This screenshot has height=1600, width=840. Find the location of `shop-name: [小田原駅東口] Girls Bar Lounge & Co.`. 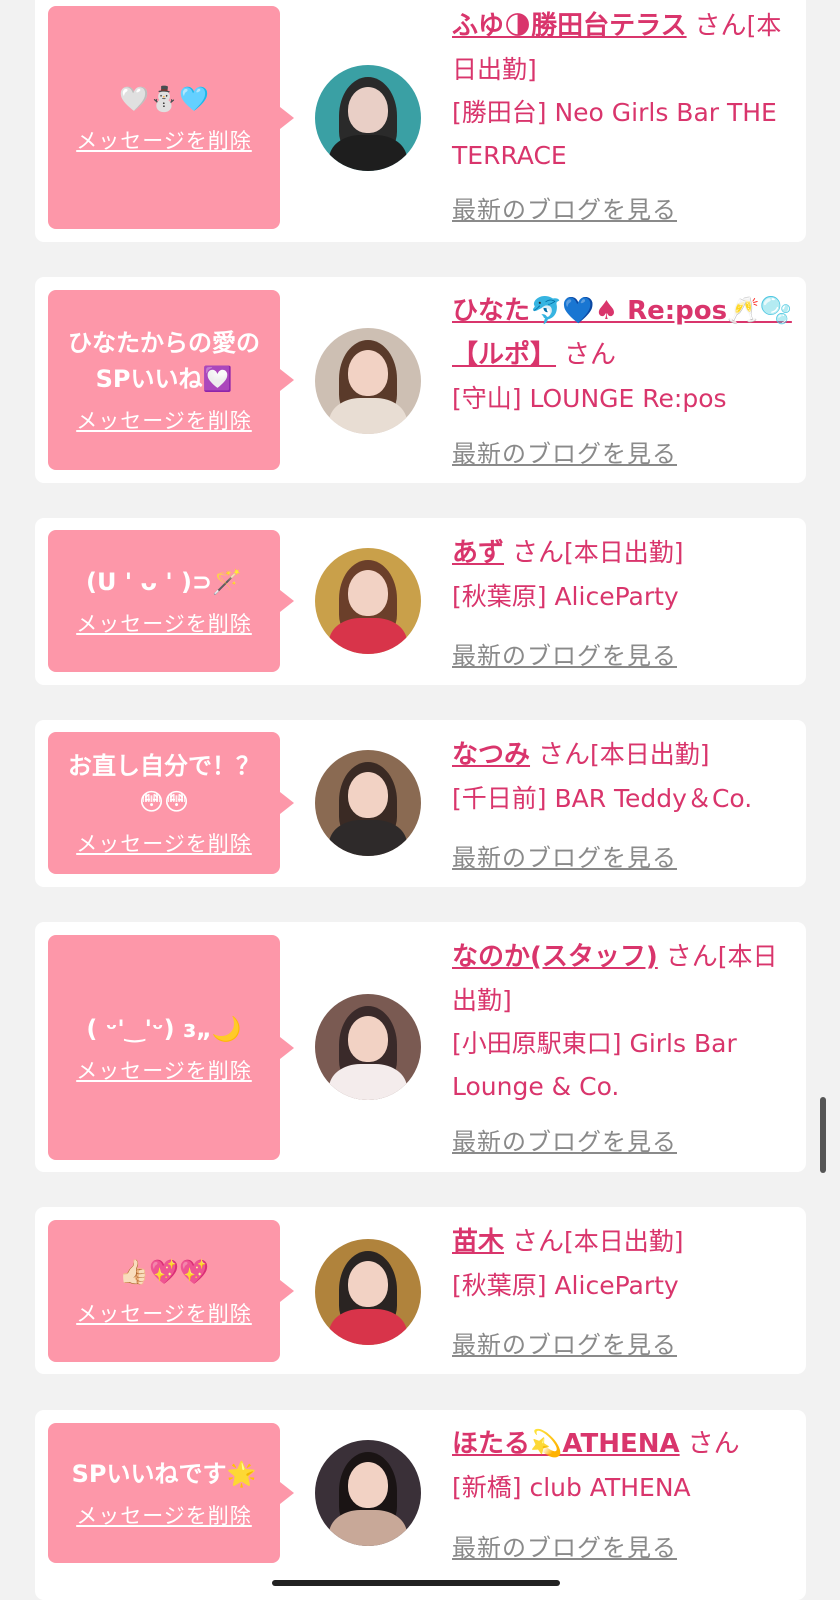

shop-name: [小田原駅東口] Girls Bar Lounge & Co. is located at coordinates (594, 1065).